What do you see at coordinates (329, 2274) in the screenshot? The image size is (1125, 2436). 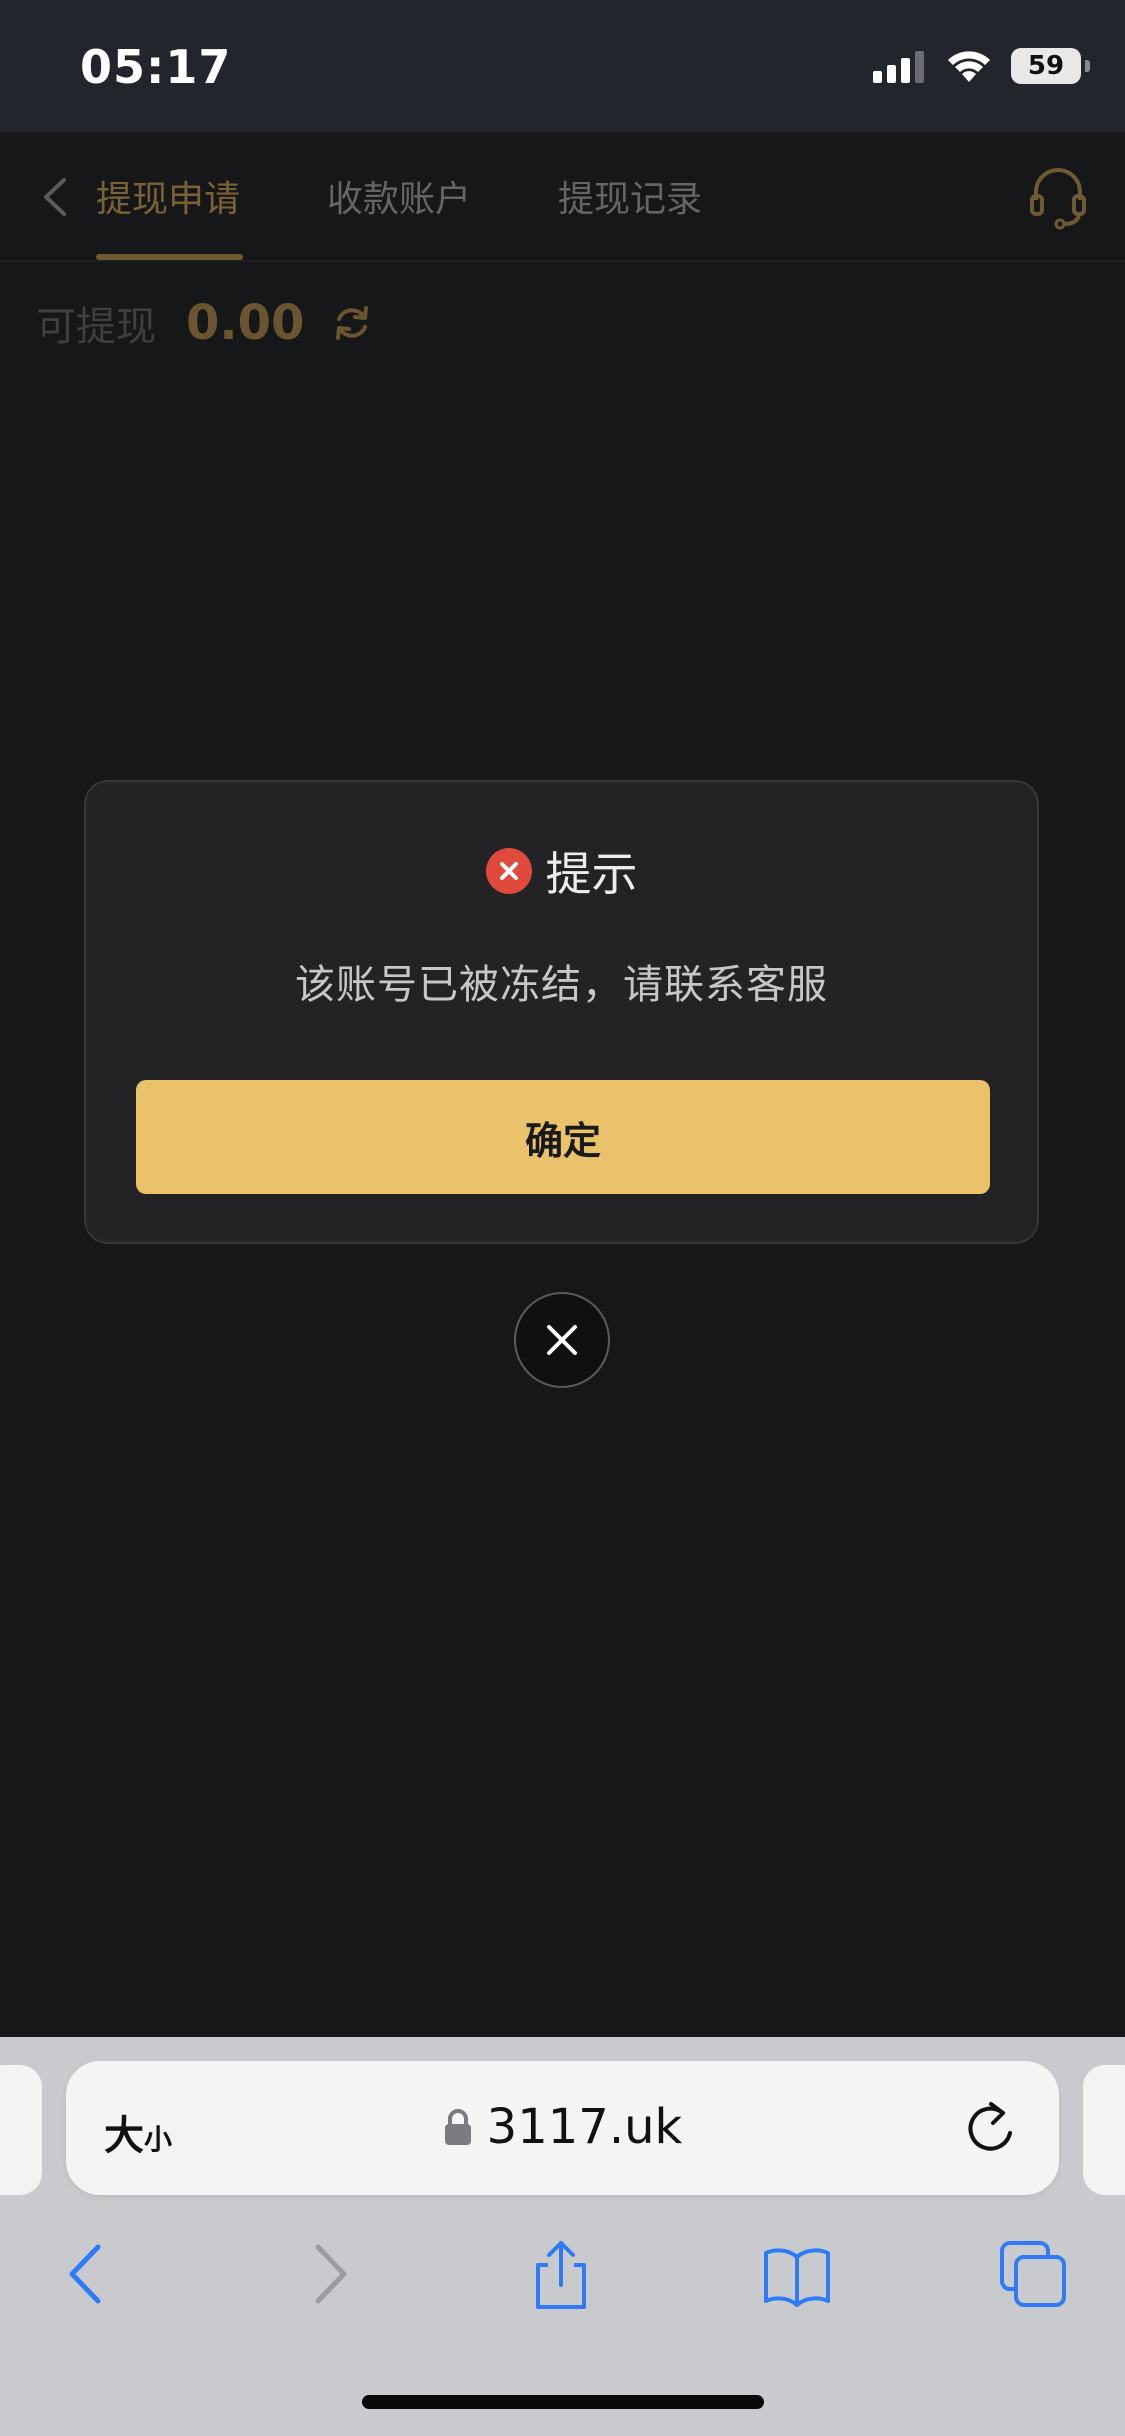 I see `browser-forward-icon` at bounding box center [329, 2274].